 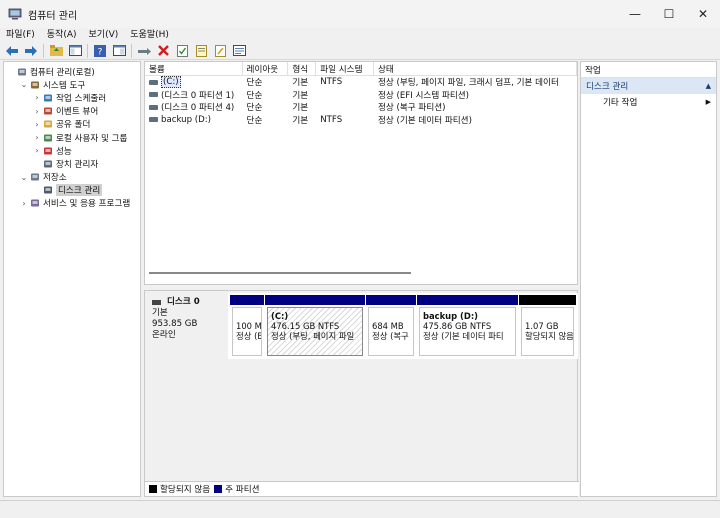 What do you see at coordinates (104, 33) in the screenshot?
I see `menu-view: 보기(V)` at bounding box center [104, 33].